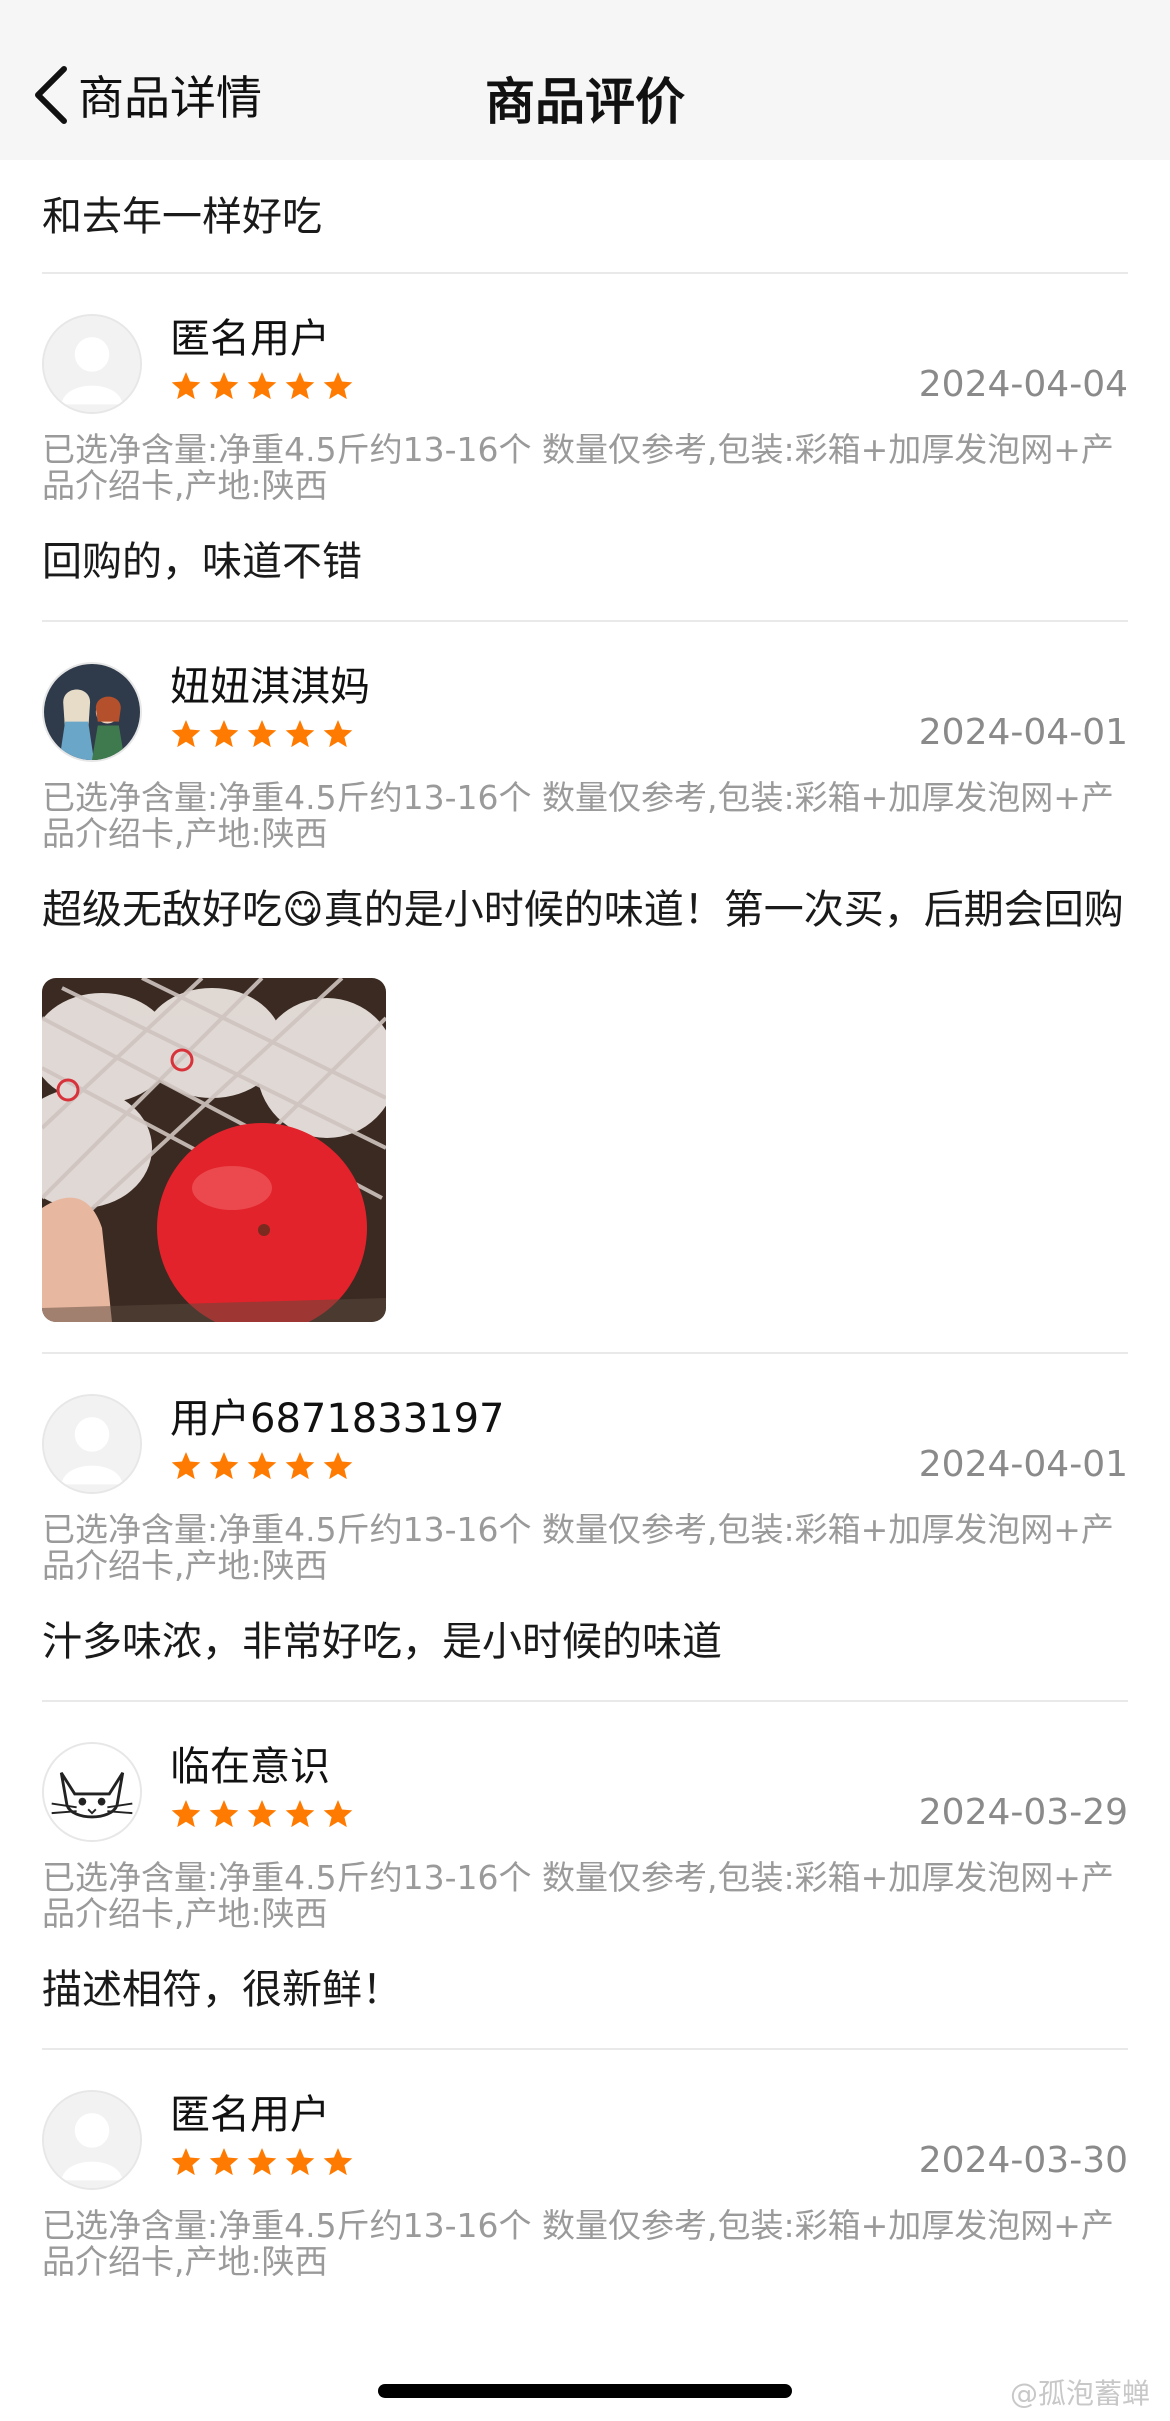 The image size is (1170, 2421). What do you see at coordinates (270, 683) in the screenshot?
I see `review-username: 妞妞淇淇妈` at bounding box center [270, 683].